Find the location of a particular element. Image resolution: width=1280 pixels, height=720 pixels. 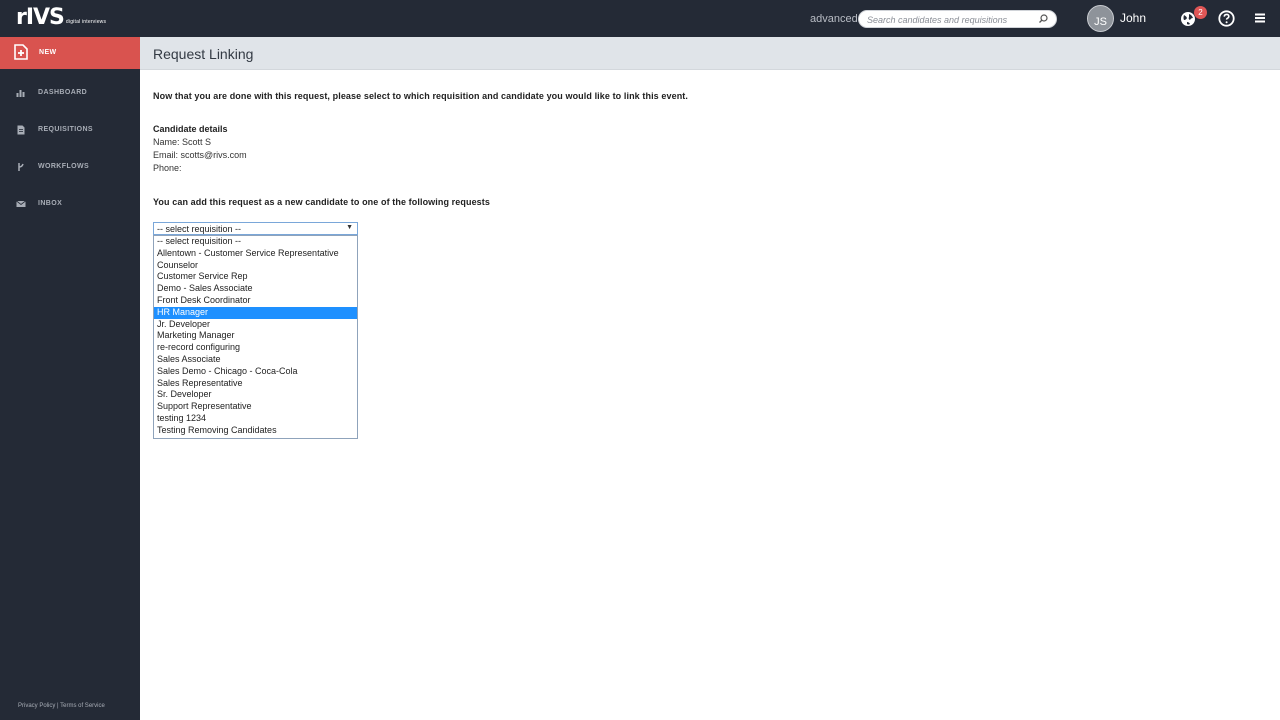

search-box is located at coordinates (957, 19).